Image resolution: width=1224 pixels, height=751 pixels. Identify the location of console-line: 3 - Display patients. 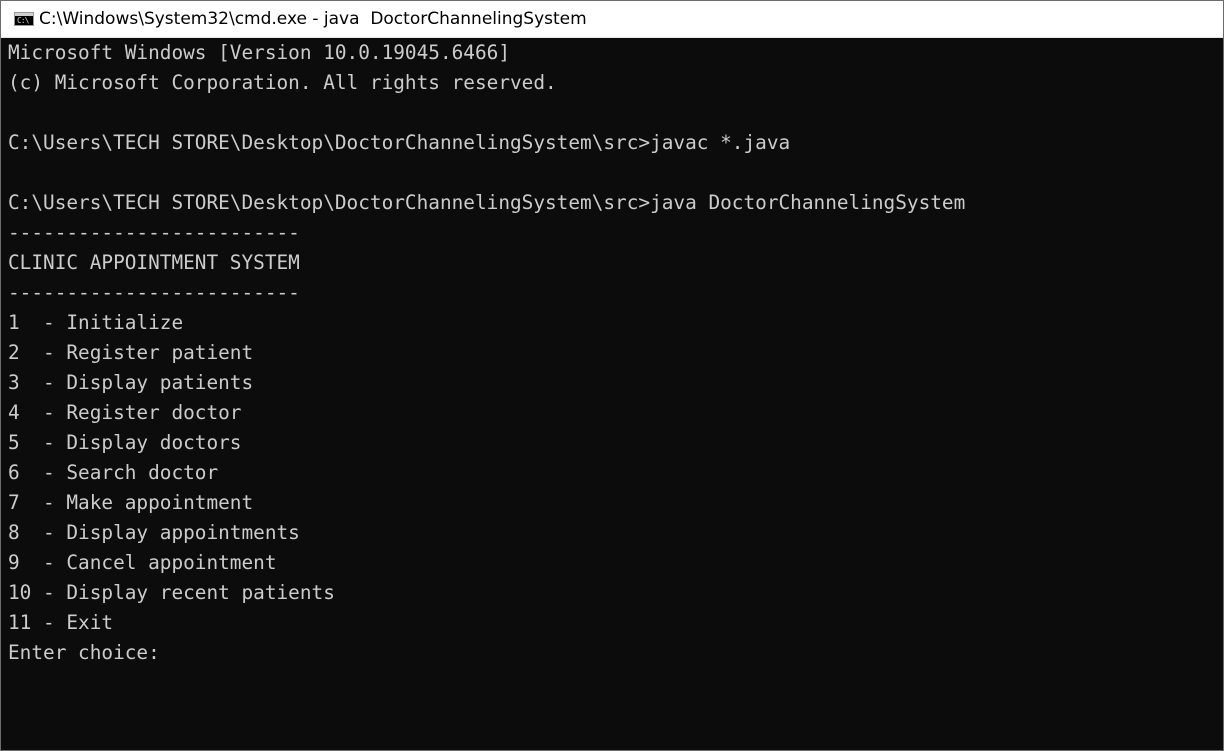
(131, 382).